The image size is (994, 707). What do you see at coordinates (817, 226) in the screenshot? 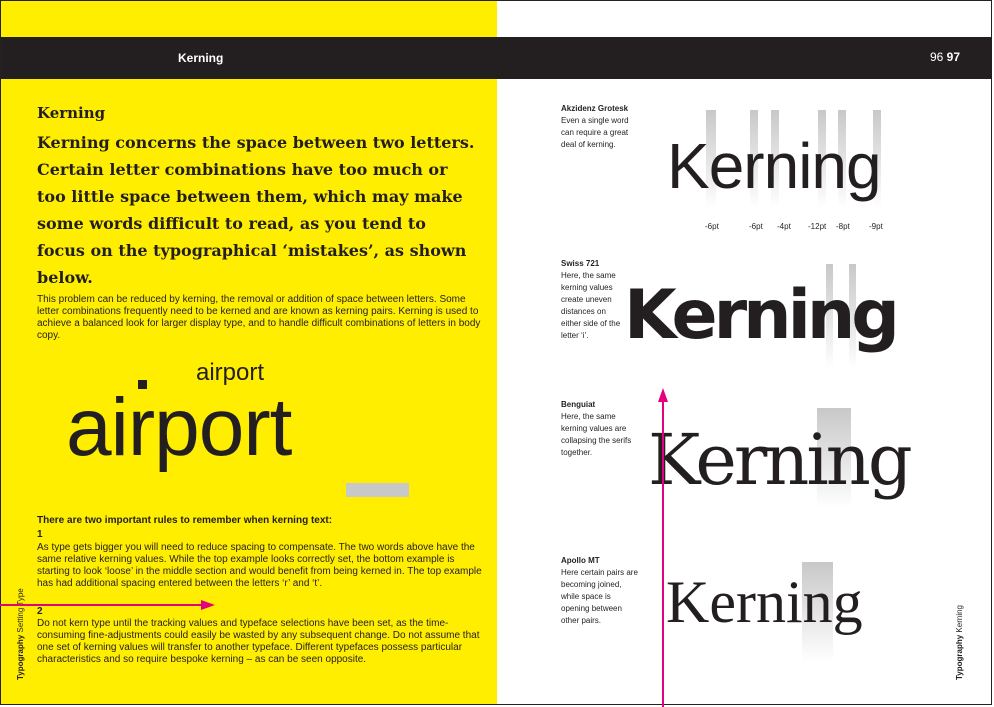
I see `kern-value: -12pt` at bounding box center [817, 226].